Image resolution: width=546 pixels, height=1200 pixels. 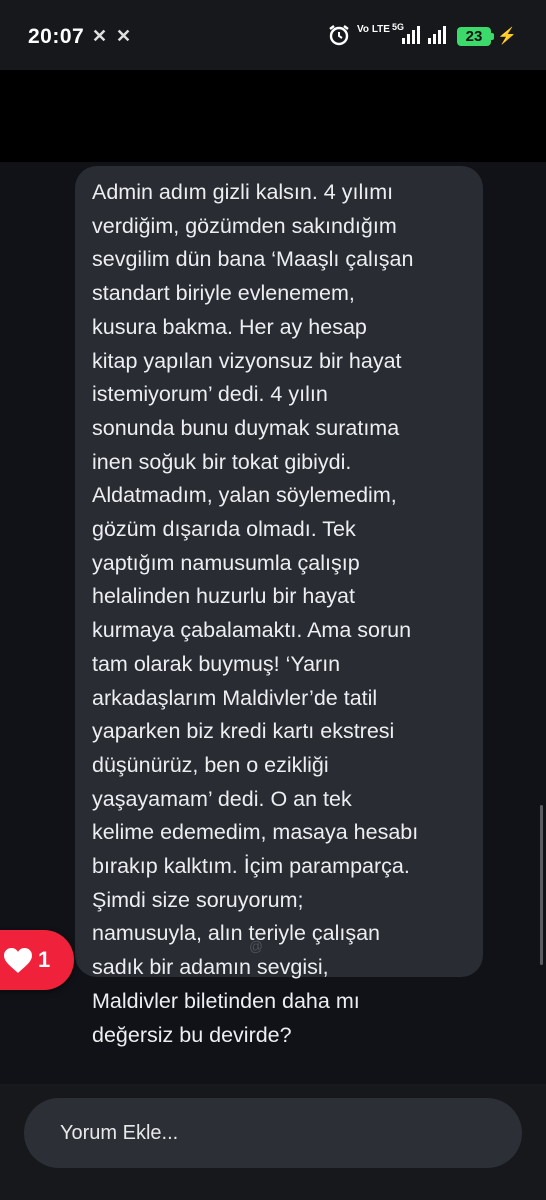 I want to click on like-count: 1, so click(x=44, y=959).